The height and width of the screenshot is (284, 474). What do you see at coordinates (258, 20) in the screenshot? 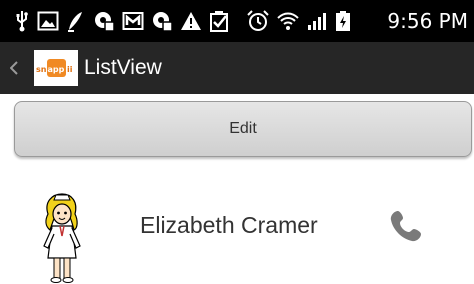
I see `alarm-icon` at bounding box center [258, 20].